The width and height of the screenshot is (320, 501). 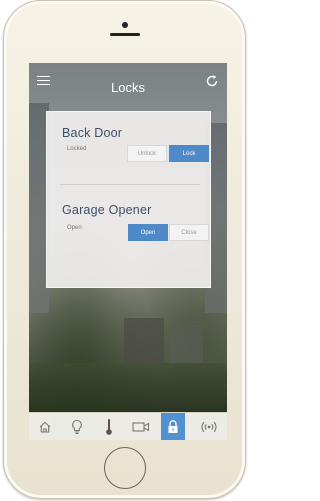 I want to click on tab-home, so click(x=45, y=427).